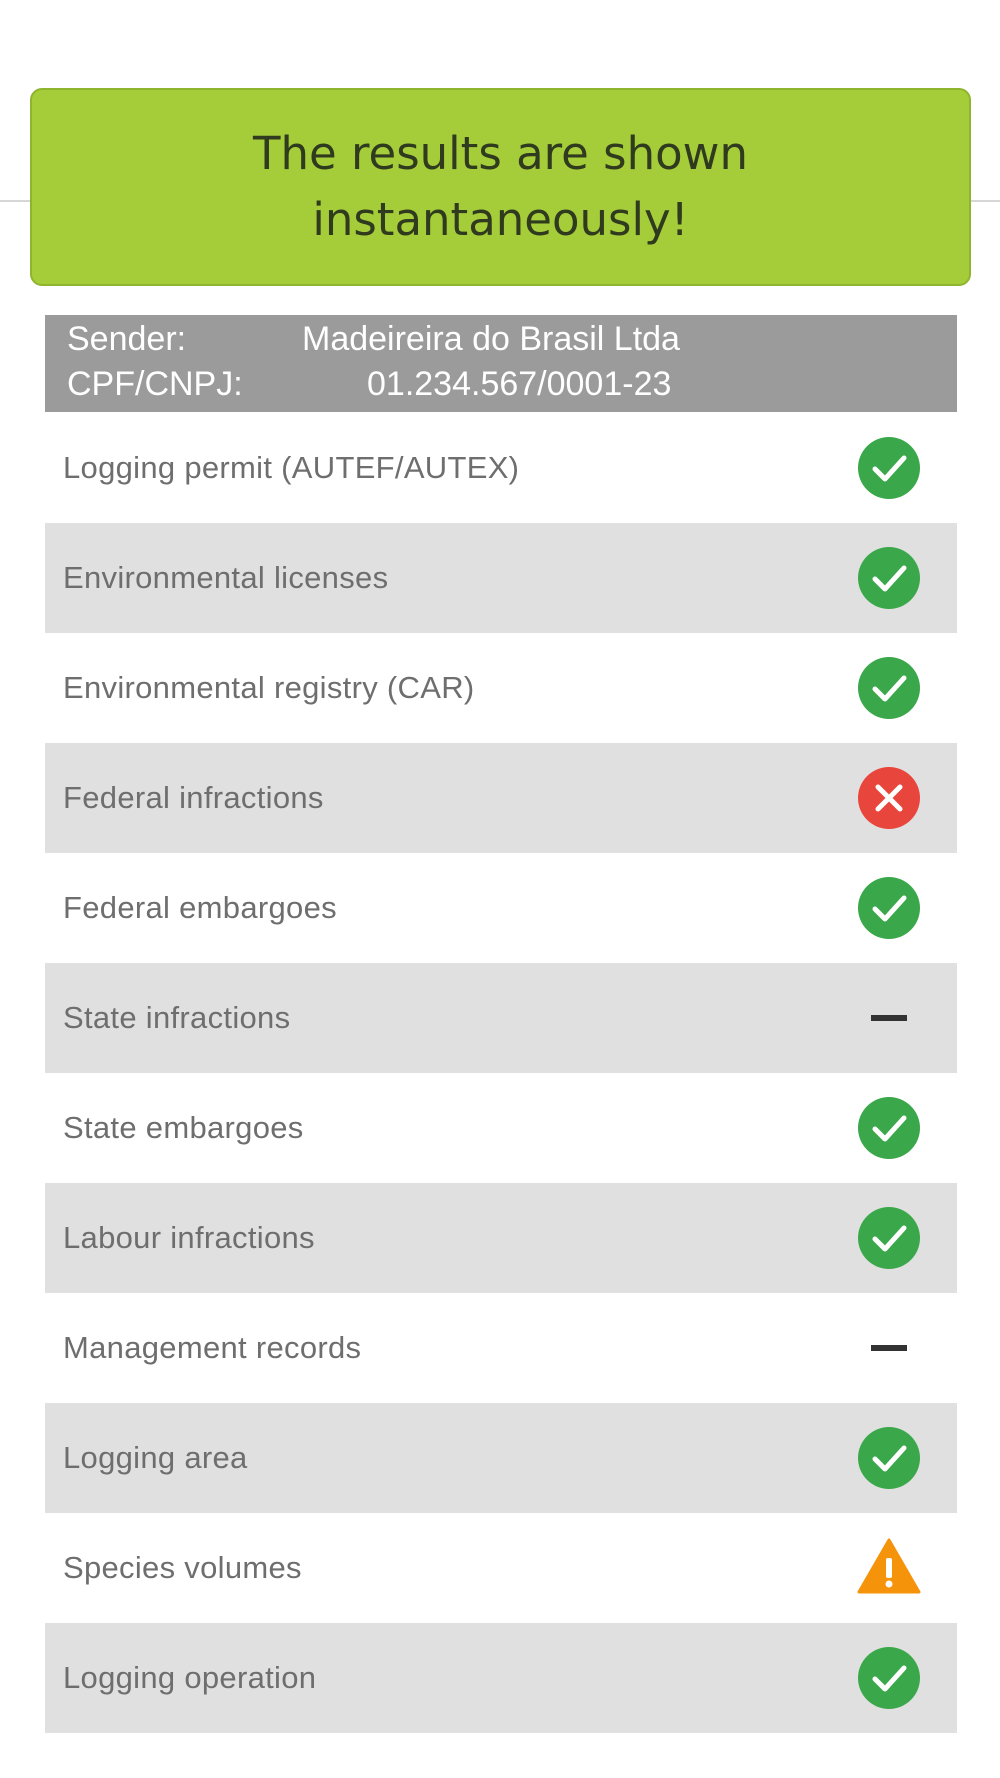 The image size is (1000, 1778). What do you see at coordinates (501, 1128) in the screenshot?
I see `check-row: State embargoes` at bounding box center [501, 1128].